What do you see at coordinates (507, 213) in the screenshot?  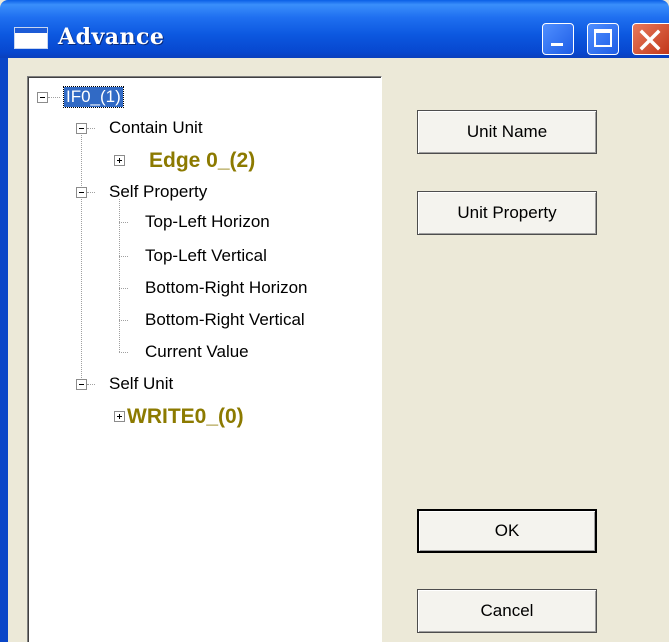 I see `unit-property-button: Unit Property` at bounding box center [507, 213].